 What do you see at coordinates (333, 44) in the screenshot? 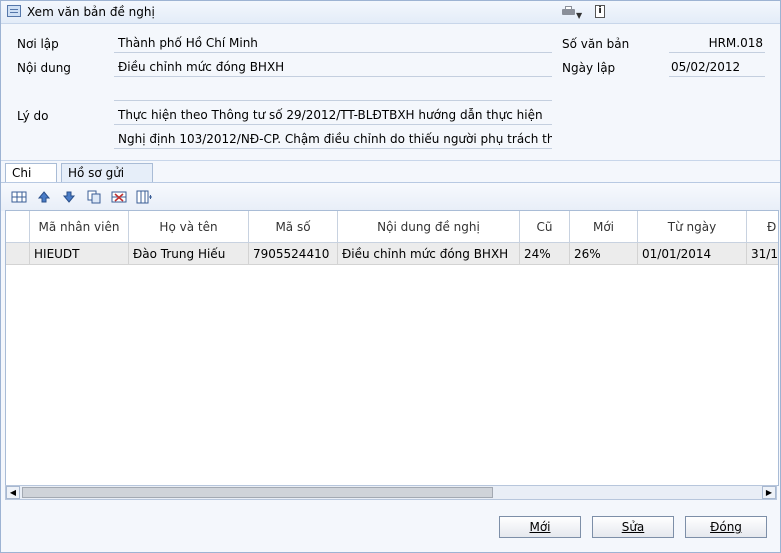
I see `noi-lap-field: Thành phố Hồ Chí Minh` at bounding box center [333, 44].